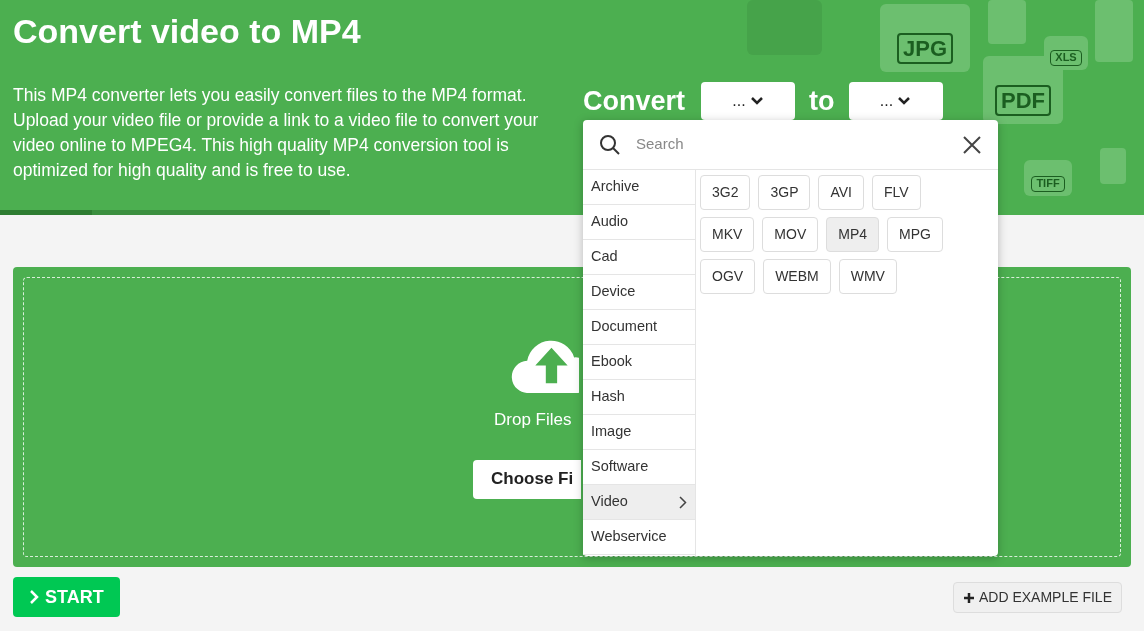 The height and width of the screenshot is (631, 1144). Describe the element at coordinates (915, 234) in the screenshot. I see `format-option: MPG` at that location.